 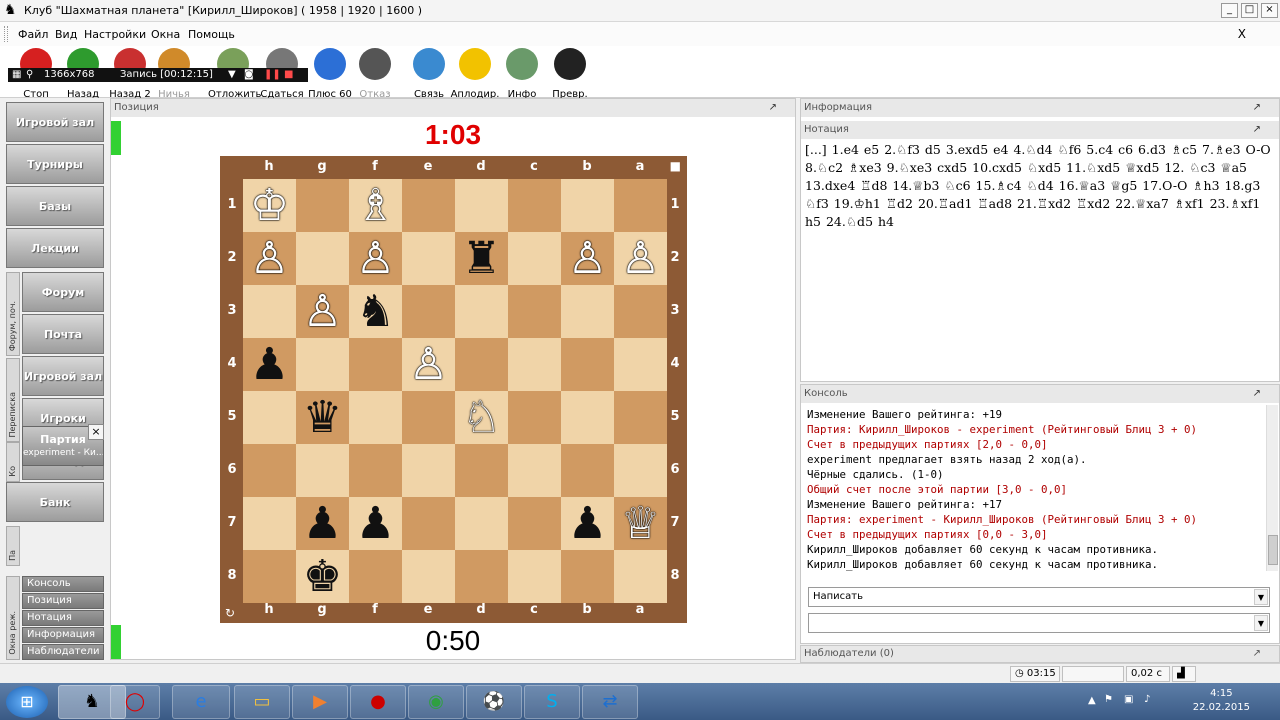 What do you see at coordinates (230, 613) in the screenshot?
I see `flip-board-icon: ↻` at bounding box center [230, 613].